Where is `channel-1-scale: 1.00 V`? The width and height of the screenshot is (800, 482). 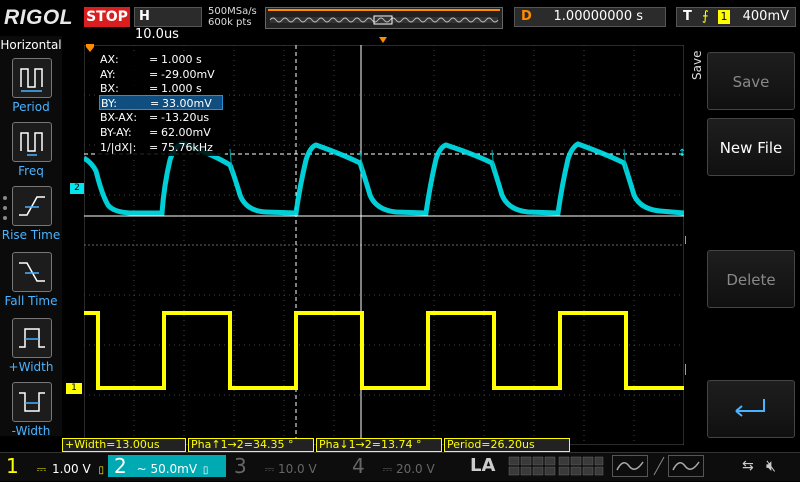
channel-1-scale: 1.00 V is located at coordinates (71, 469).